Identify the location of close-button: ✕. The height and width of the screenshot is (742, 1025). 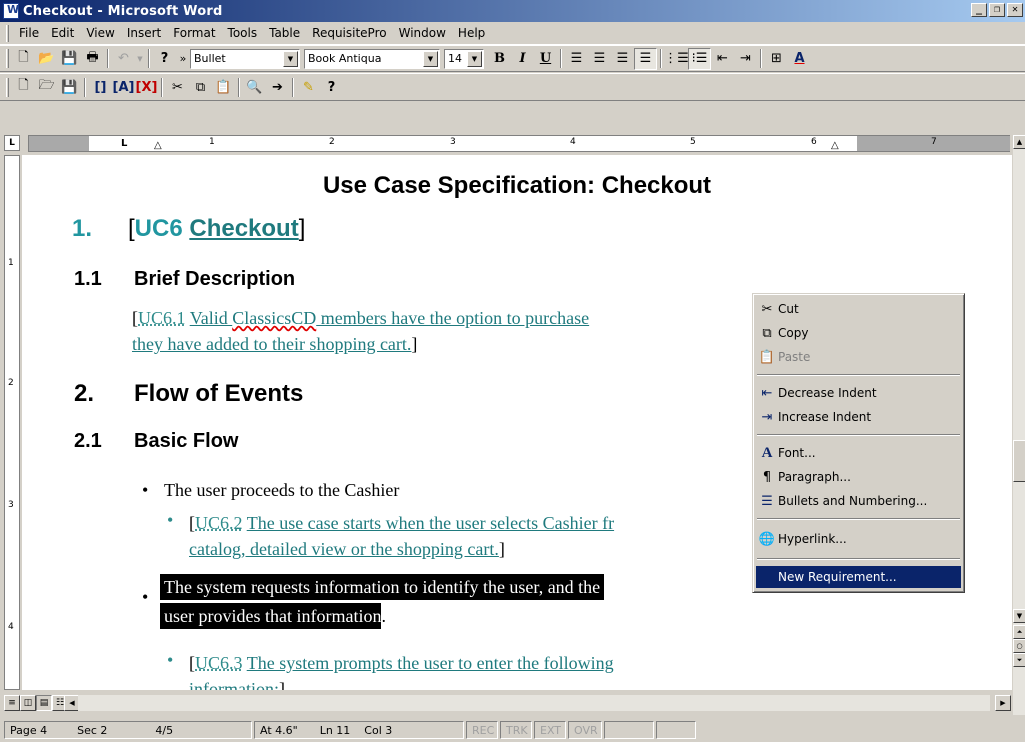
(1015, 10).